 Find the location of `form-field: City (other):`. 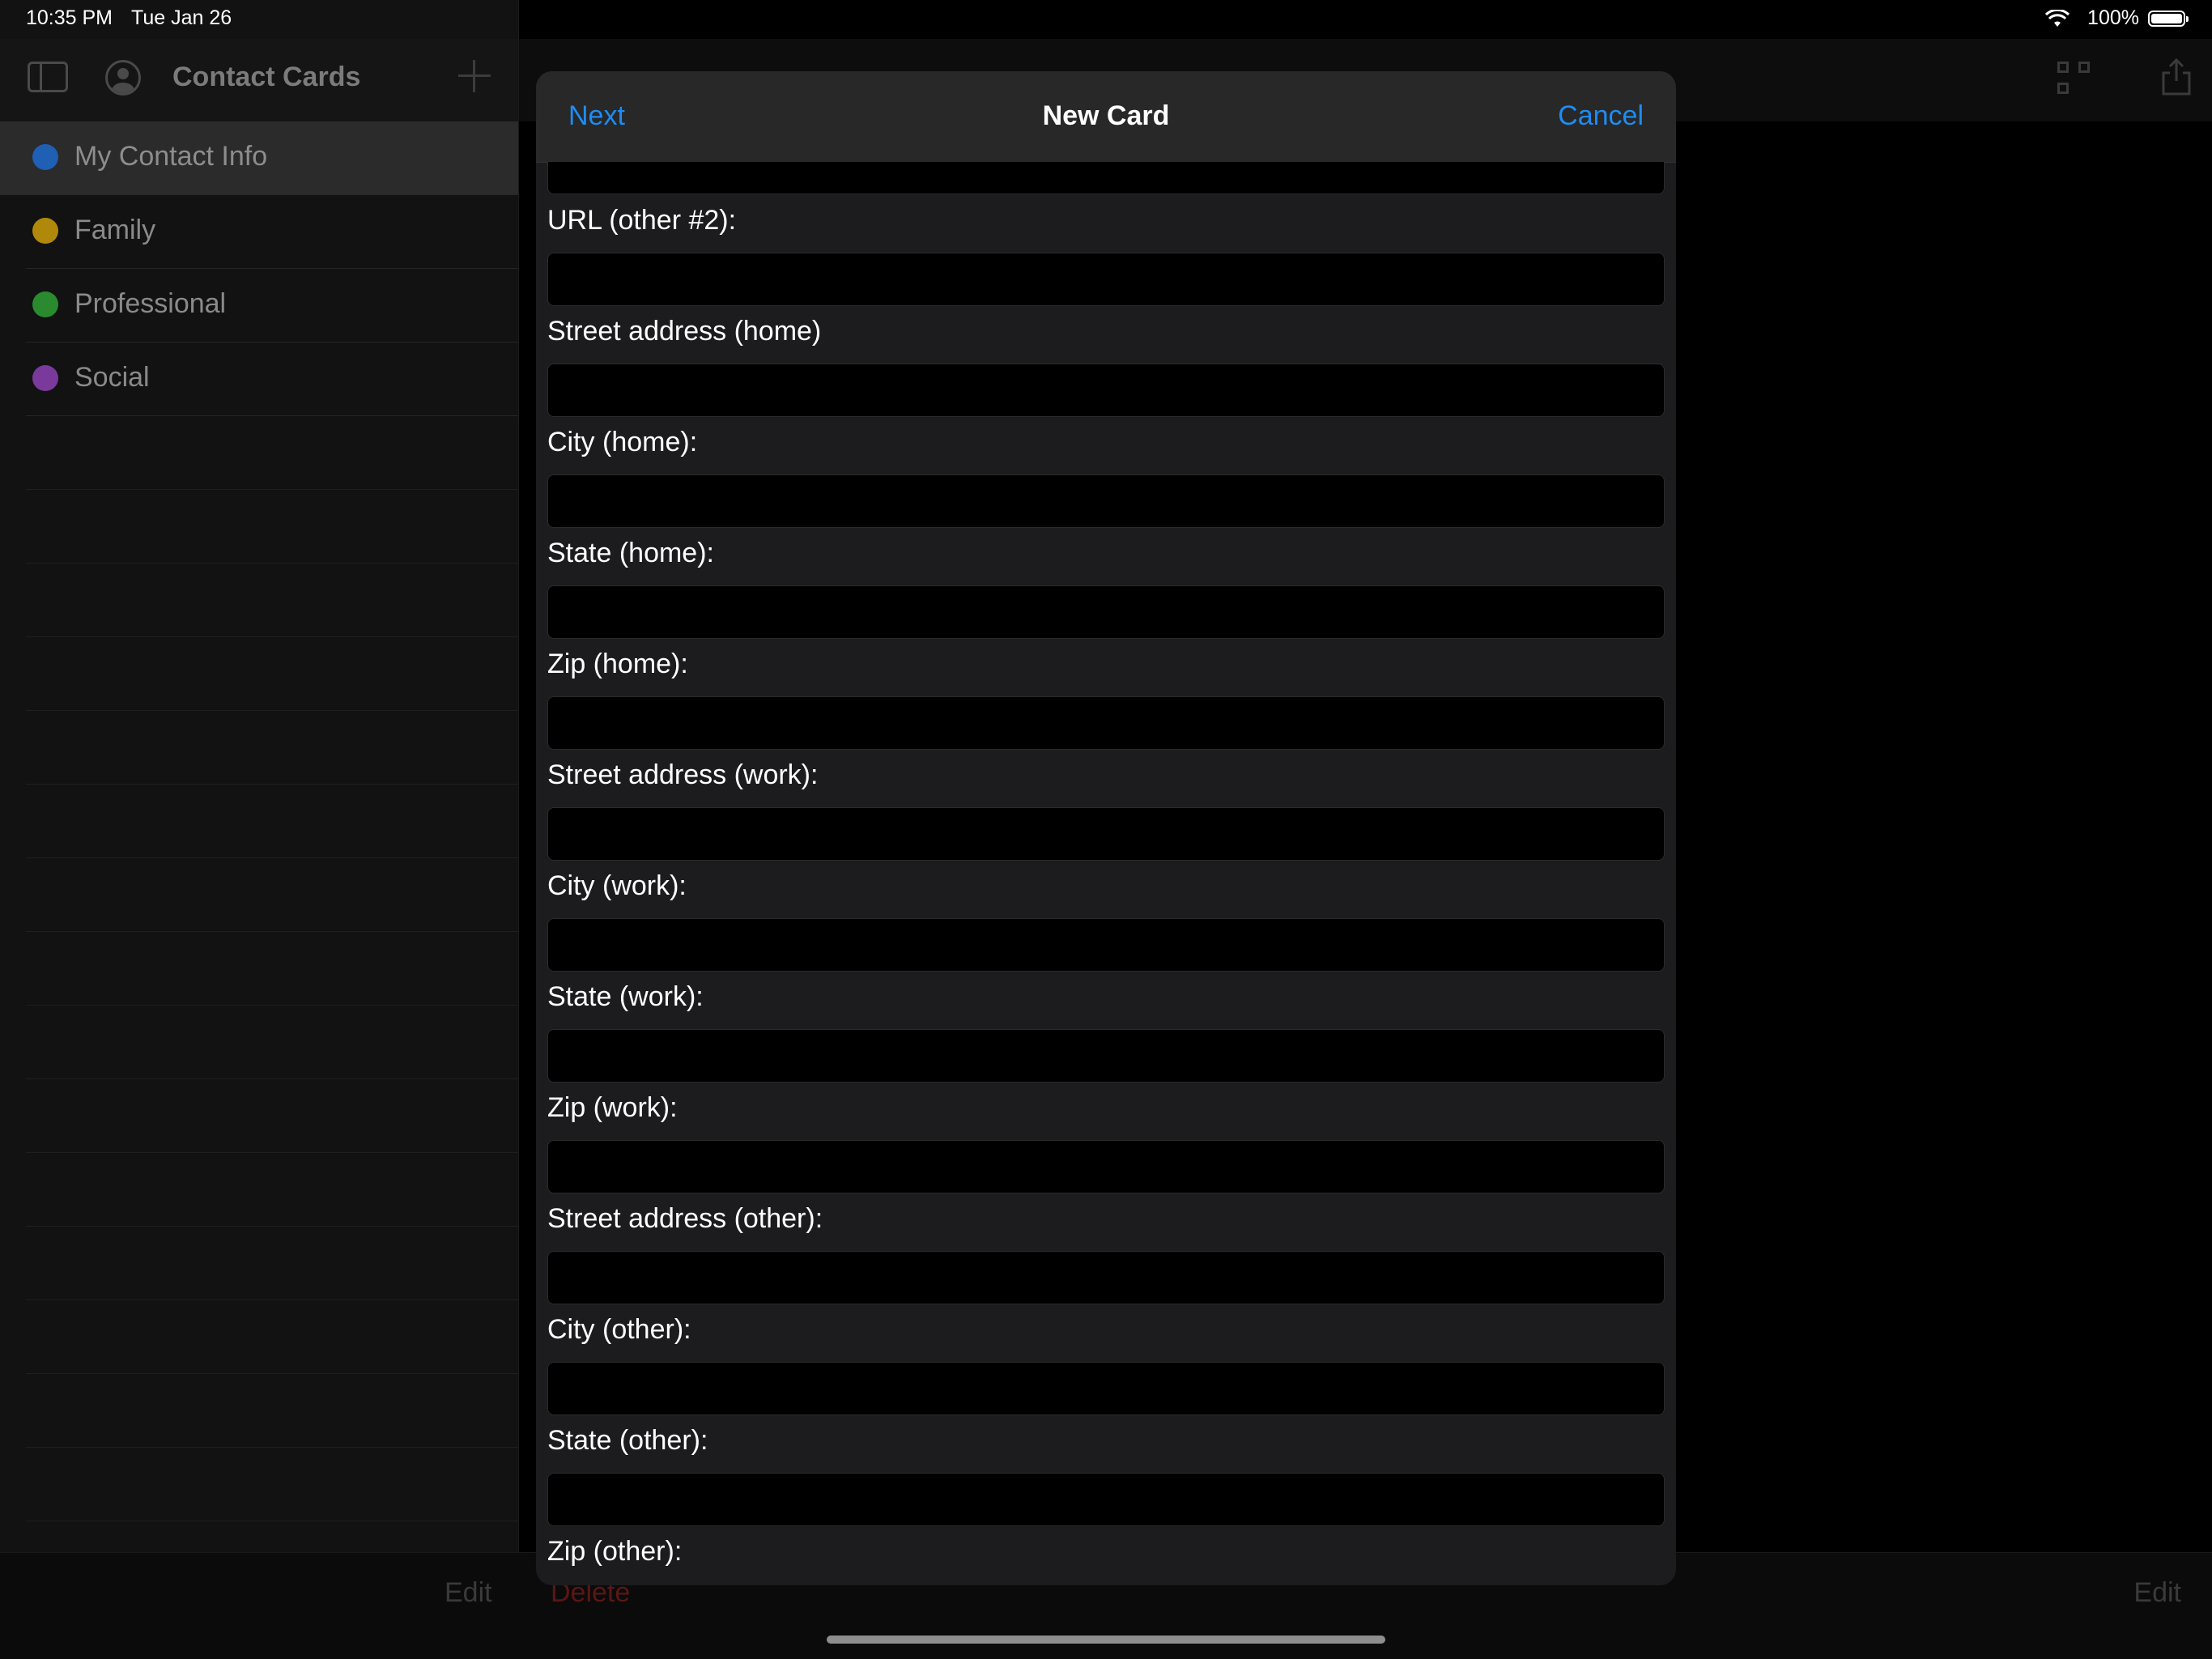

form-field: City (other): is located at coordinates (1106, 1364).